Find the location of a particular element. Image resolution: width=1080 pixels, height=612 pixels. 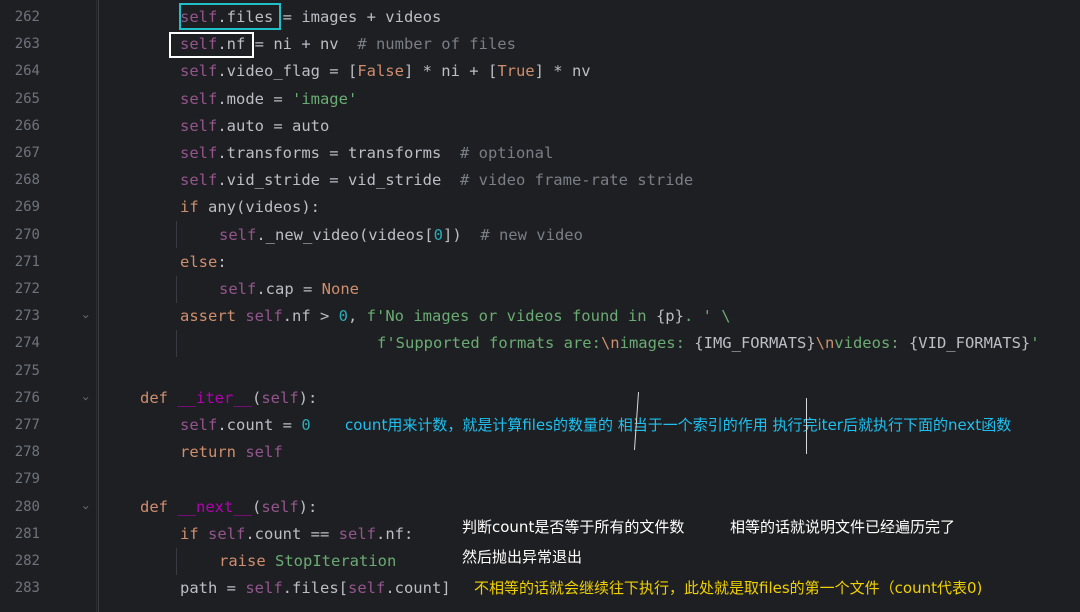

code-token: : is located at coordinates (222, 261).